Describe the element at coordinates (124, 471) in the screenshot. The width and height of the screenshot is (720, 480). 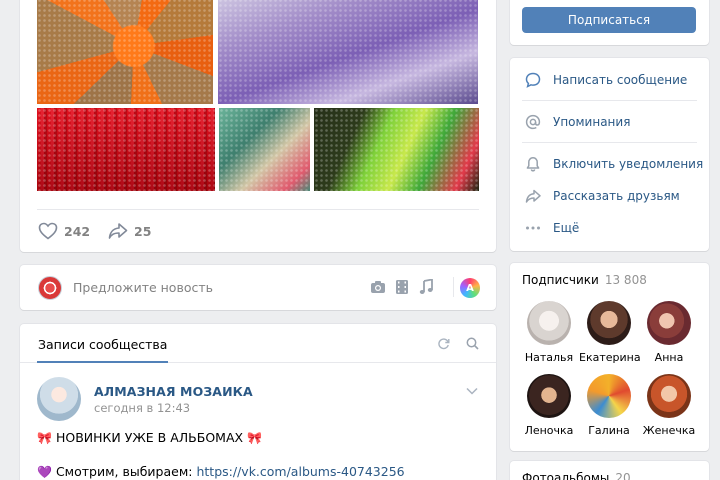
I see `post-text-browse: Смотрим, выбираем:` at that location.